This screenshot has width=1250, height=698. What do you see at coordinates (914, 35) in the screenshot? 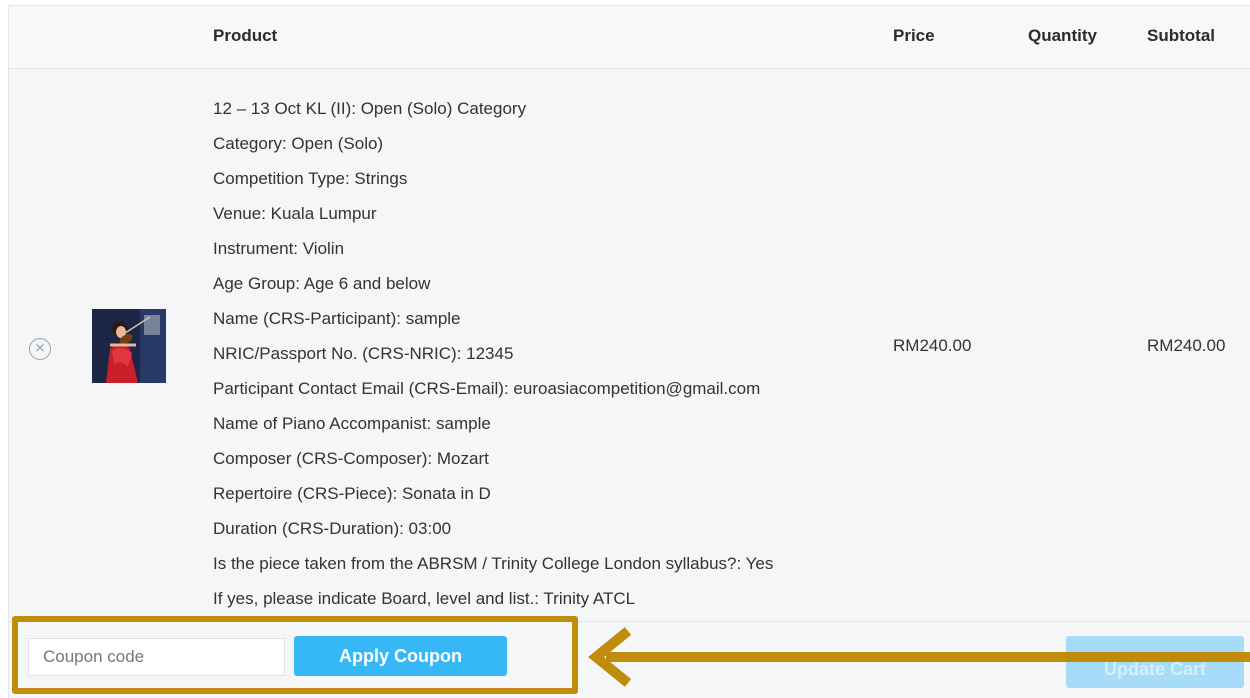
I see `header-price: Price` at bounding box center [914, 35].